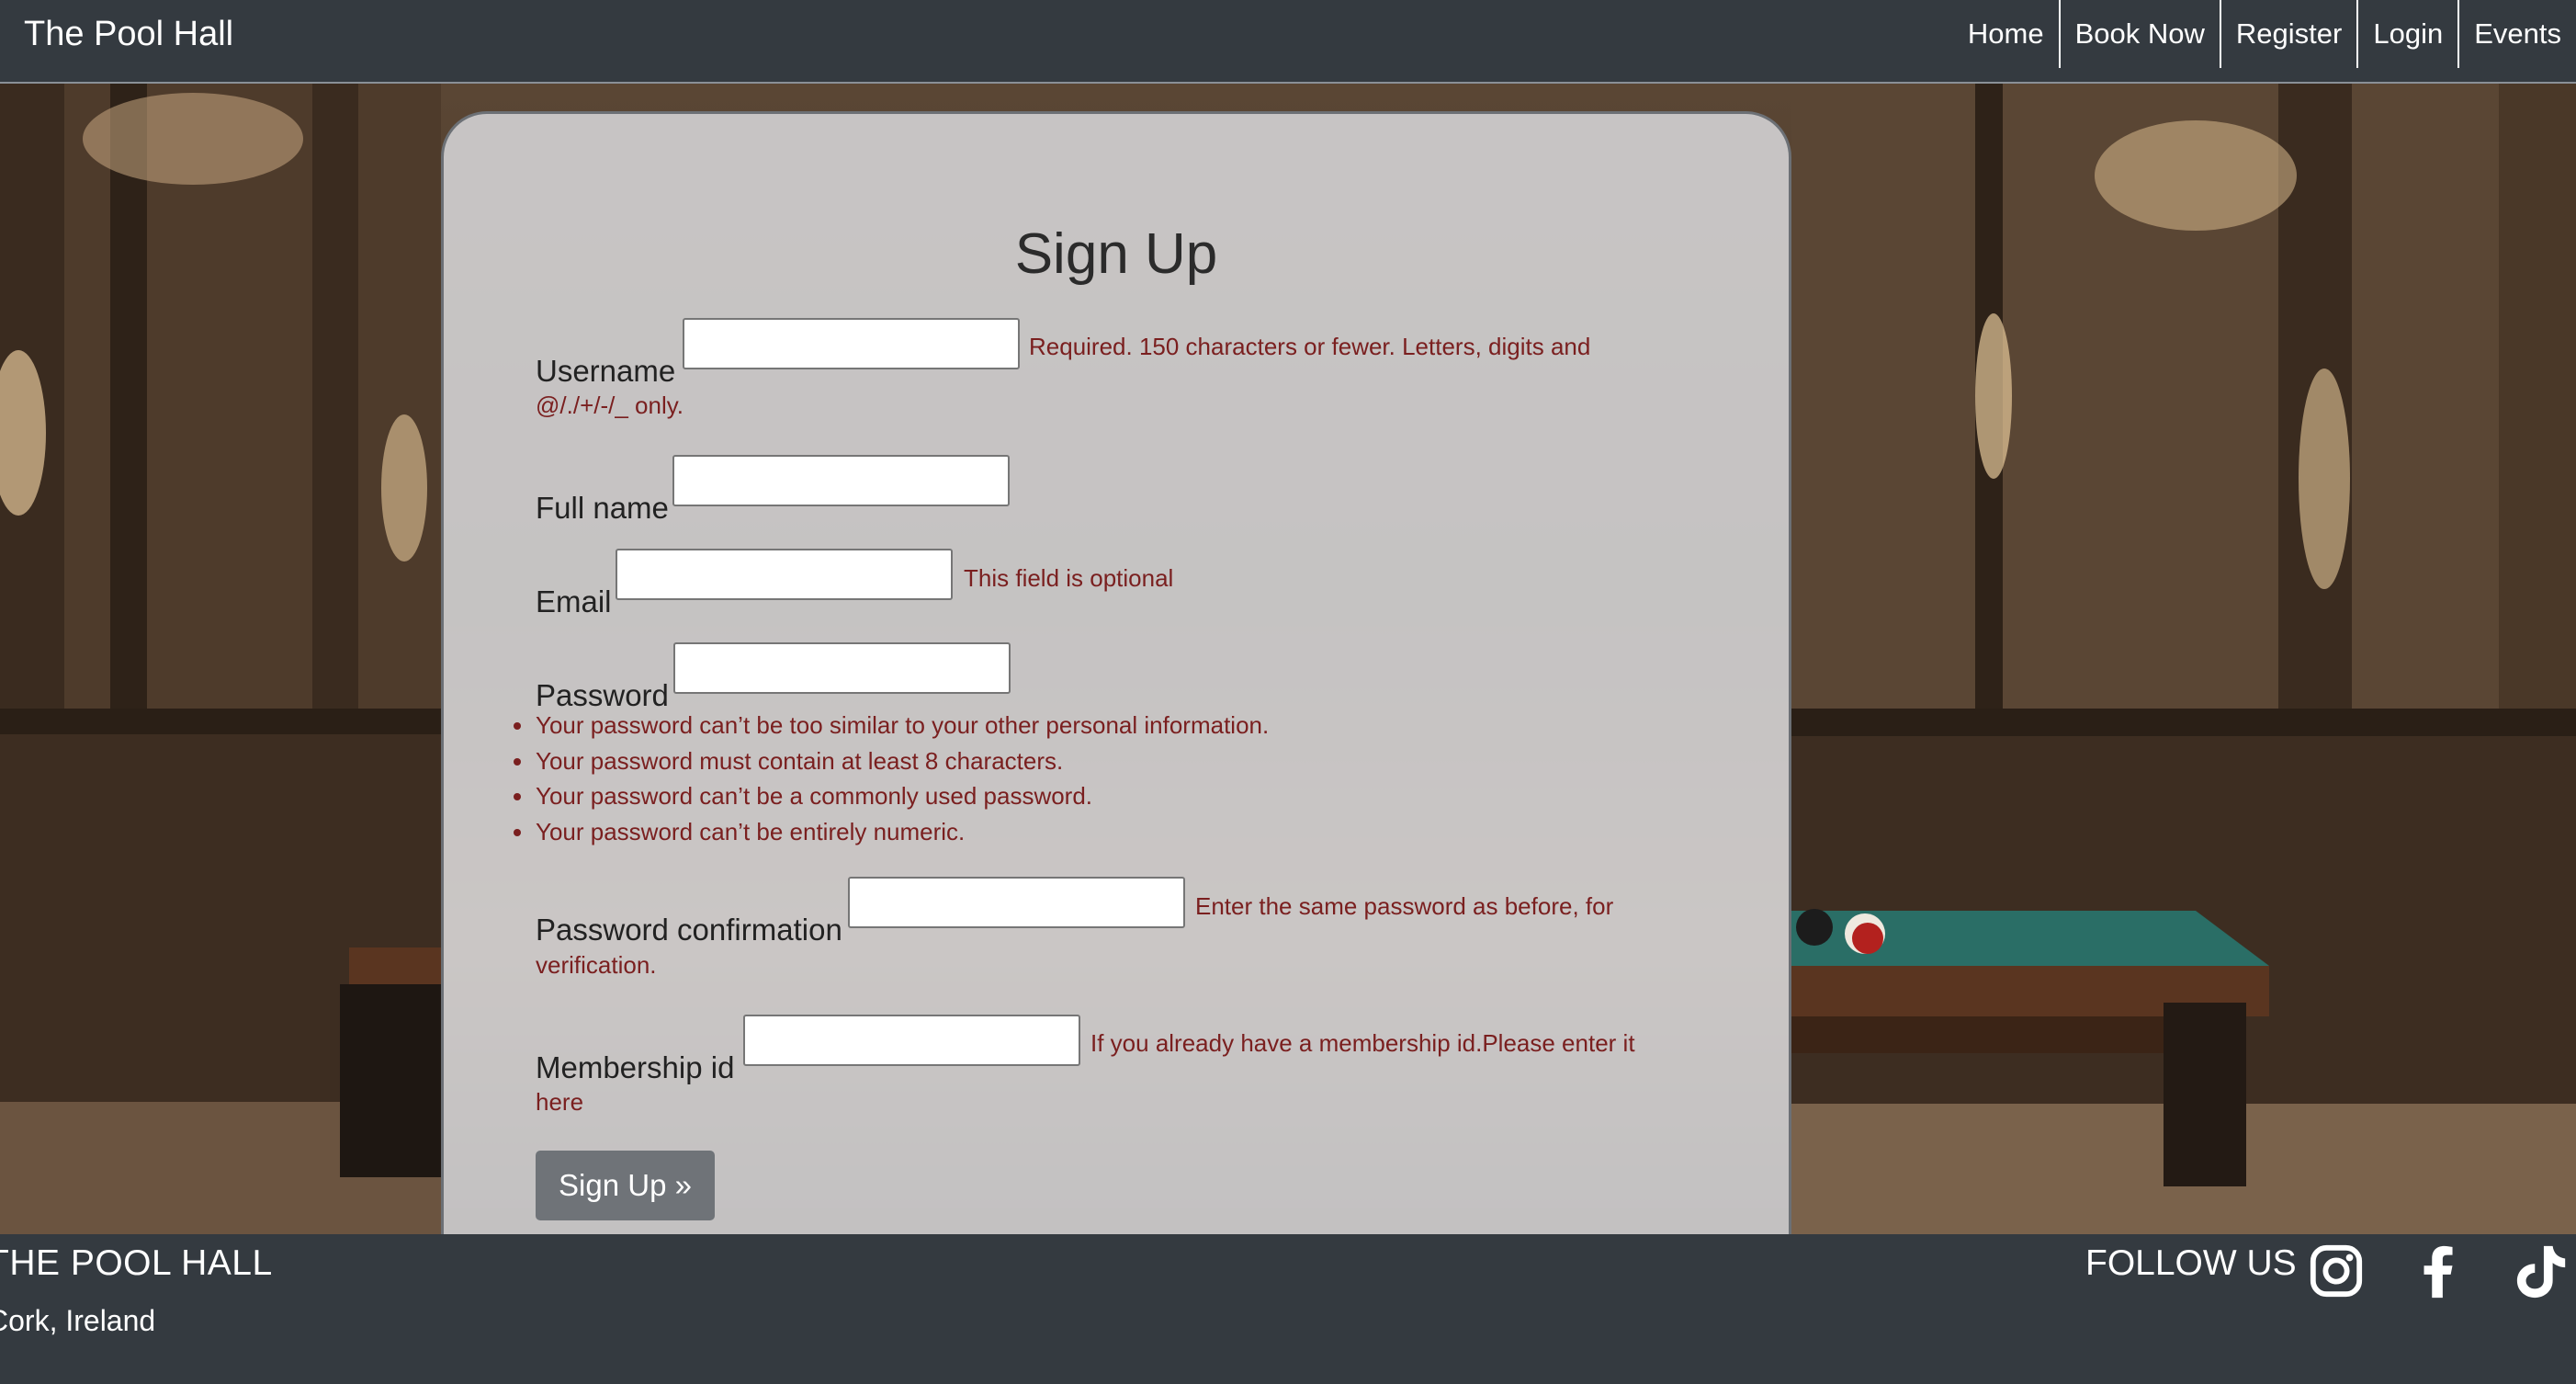  I want to click on password-confirmation-input, so click(1016, 902).